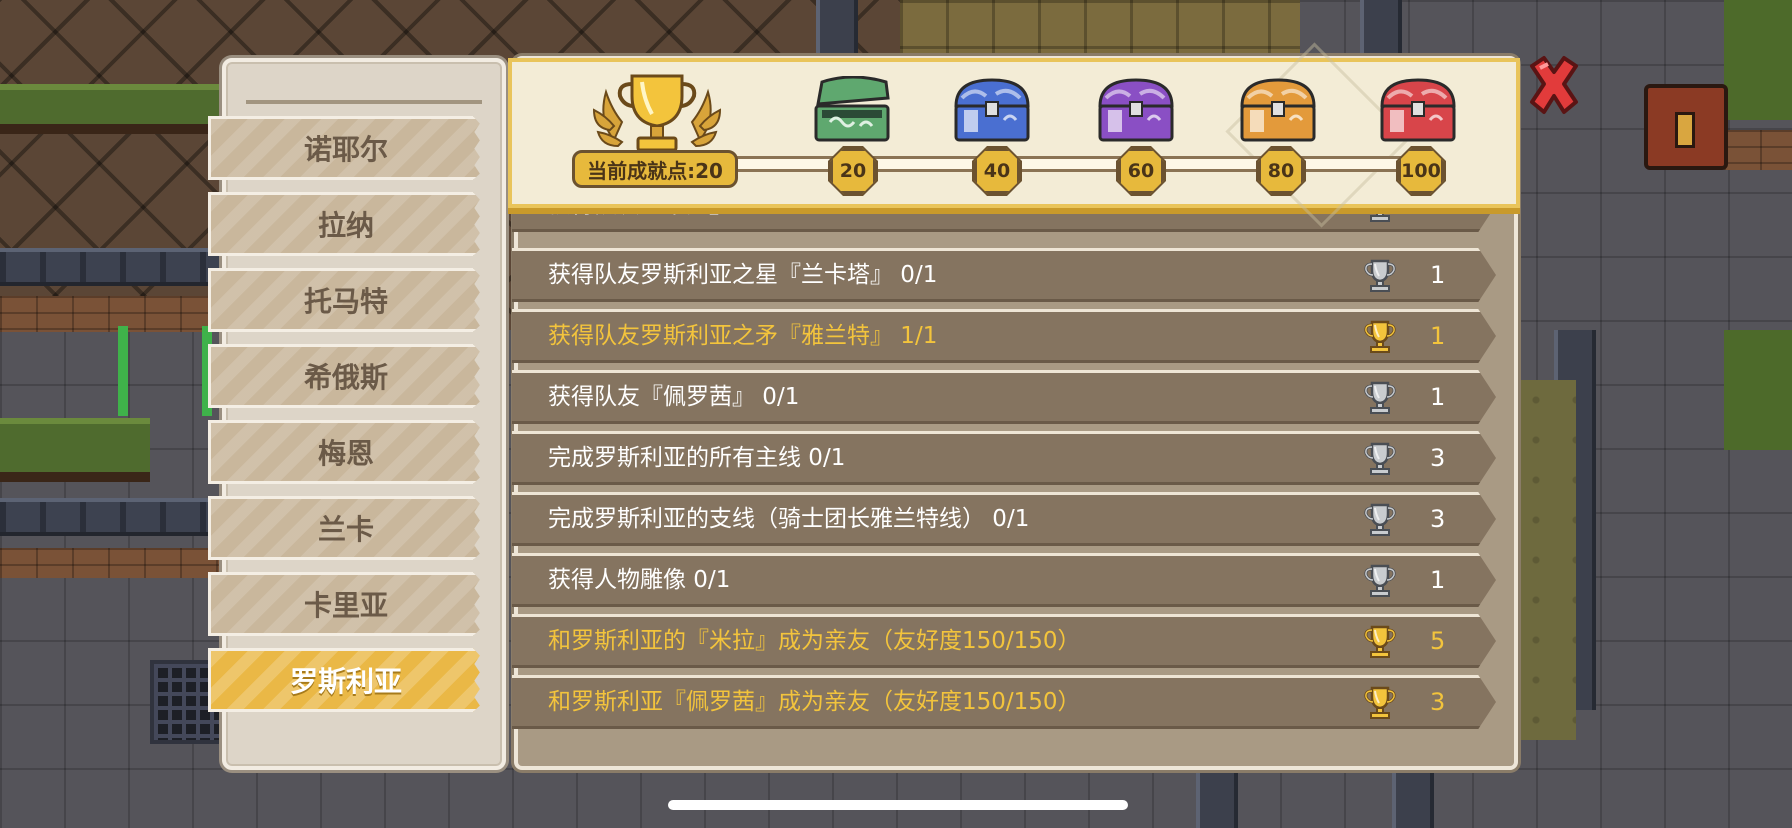  I want to click on achievement-text: 和罗斯利亚的『米拉』成为亲友（友好度150/150）, so click(814, 641).